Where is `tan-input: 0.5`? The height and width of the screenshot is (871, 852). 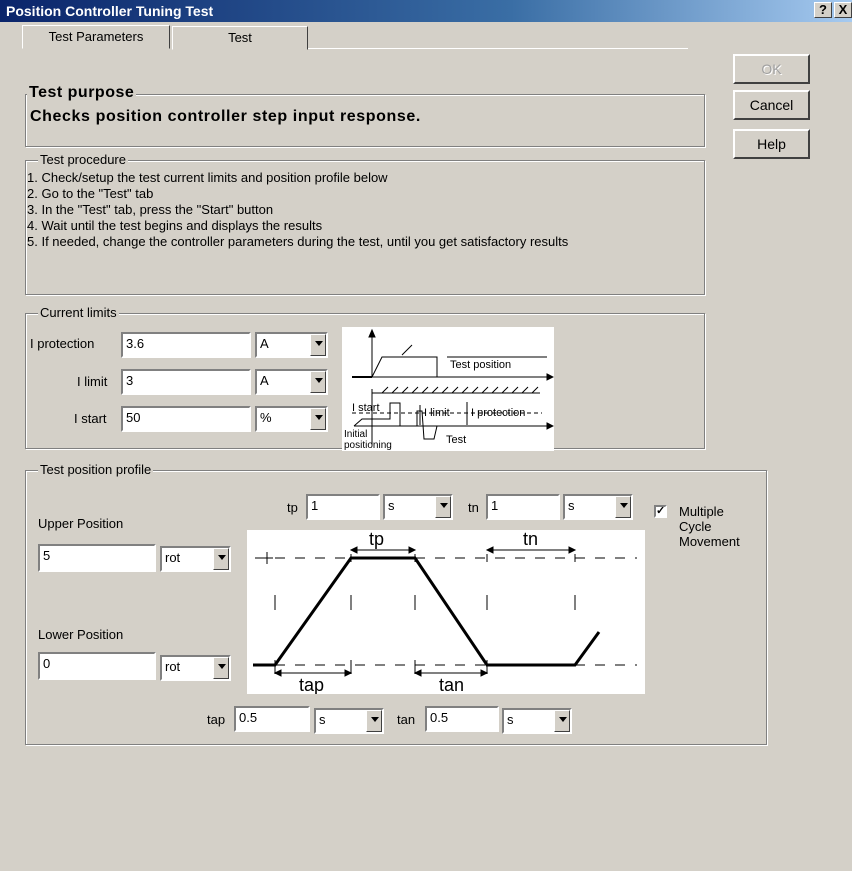 tan-input: 0.5 is located at coordinates (462, 719).